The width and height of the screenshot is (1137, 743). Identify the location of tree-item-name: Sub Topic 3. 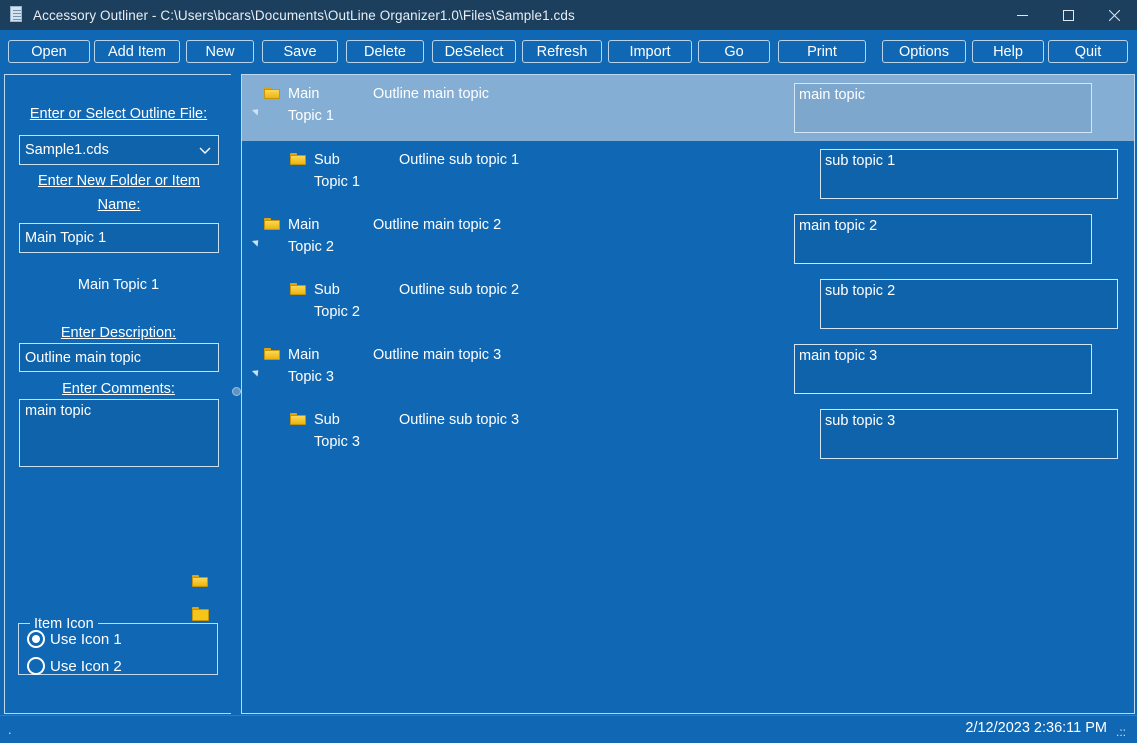
(337, 431).